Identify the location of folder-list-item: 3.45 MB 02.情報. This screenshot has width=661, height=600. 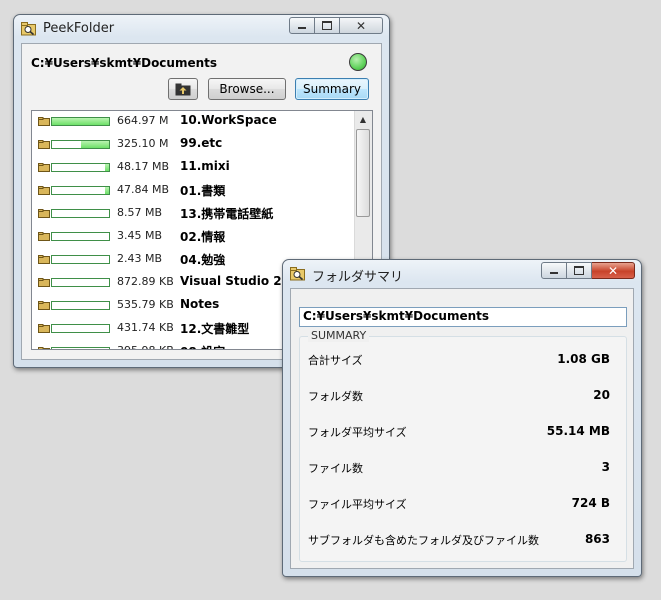
(193, 237).